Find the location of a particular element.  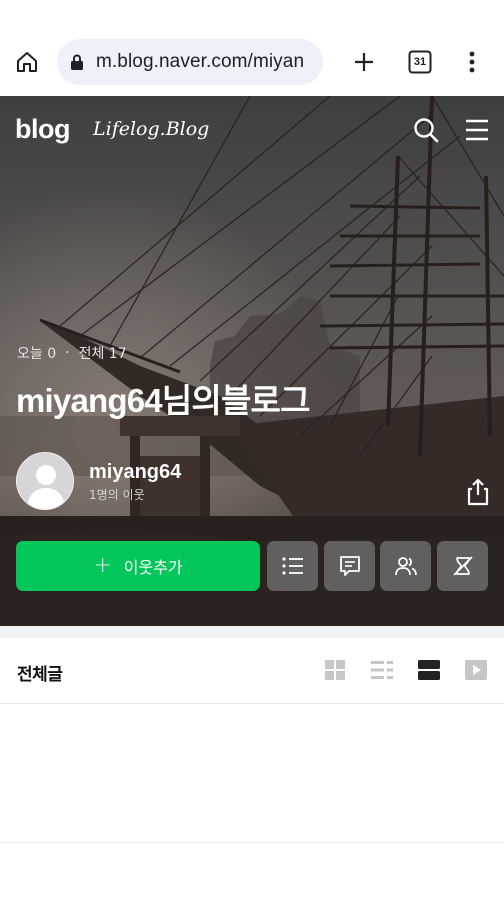

default-profile-icon is located at coordinates (45, 481).